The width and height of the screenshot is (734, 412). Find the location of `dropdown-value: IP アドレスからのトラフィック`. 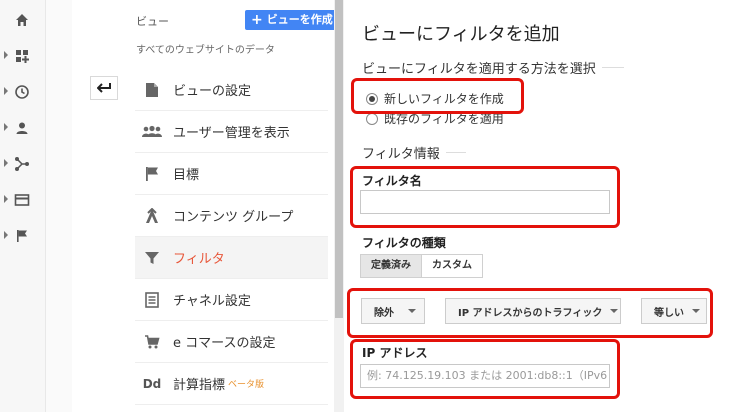

dropdown-value: IP アドレスからのトラフィック is located at coordinates (530, 313).